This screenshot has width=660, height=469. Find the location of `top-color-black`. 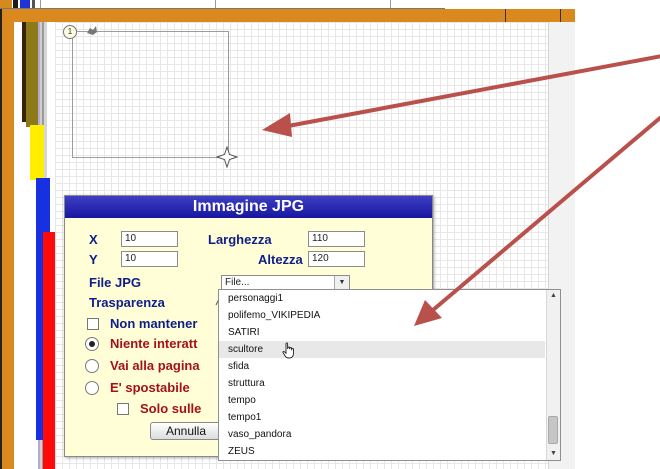

top-color-black is located at coordinates (15, 4).